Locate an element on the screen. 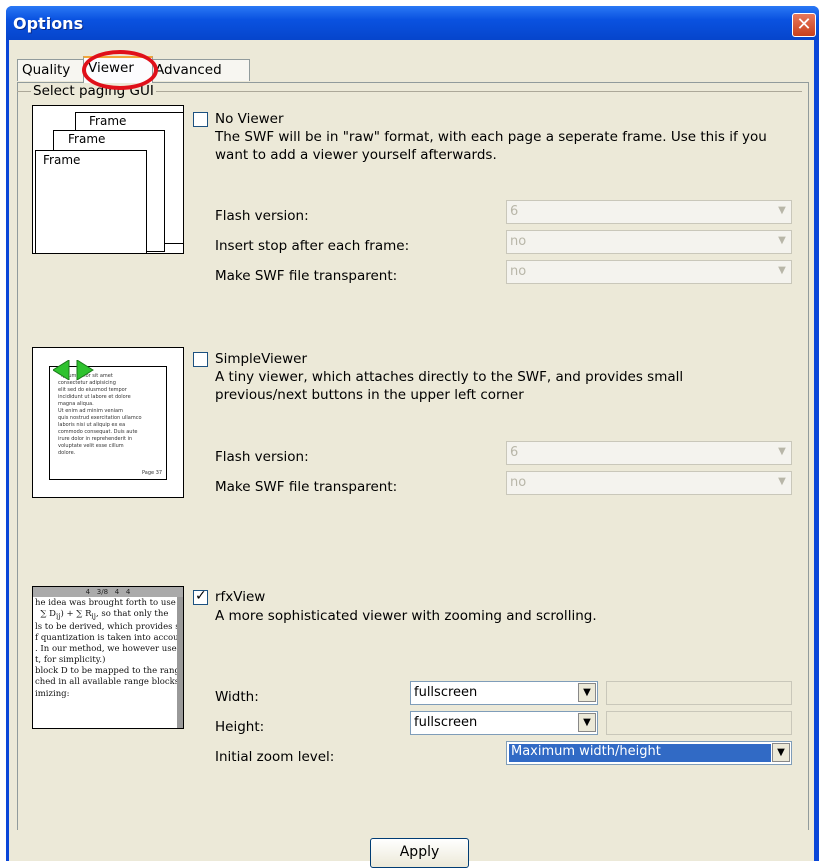 Image resolution: width=821 pixels, height=868 pixels. simple-transparent-label: Make SWF file transparent: is located at coordinates (306, 487).